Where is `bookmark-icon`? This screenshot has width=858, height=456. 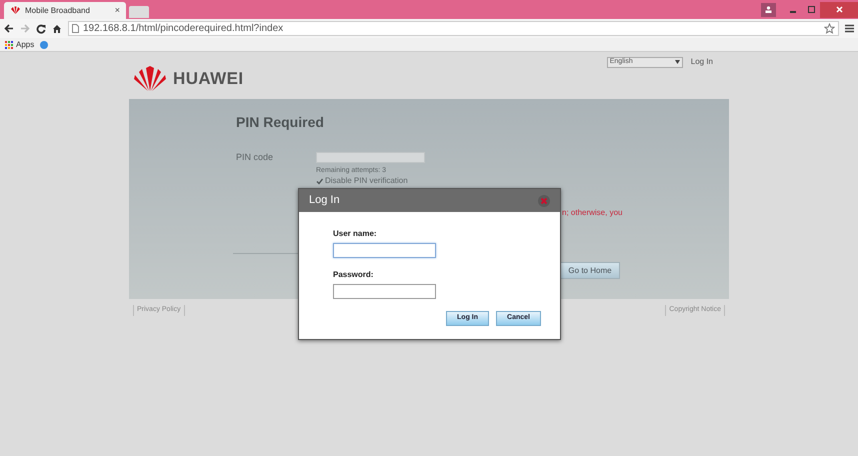 bookmark-icon is located at coordinates (44, 44).